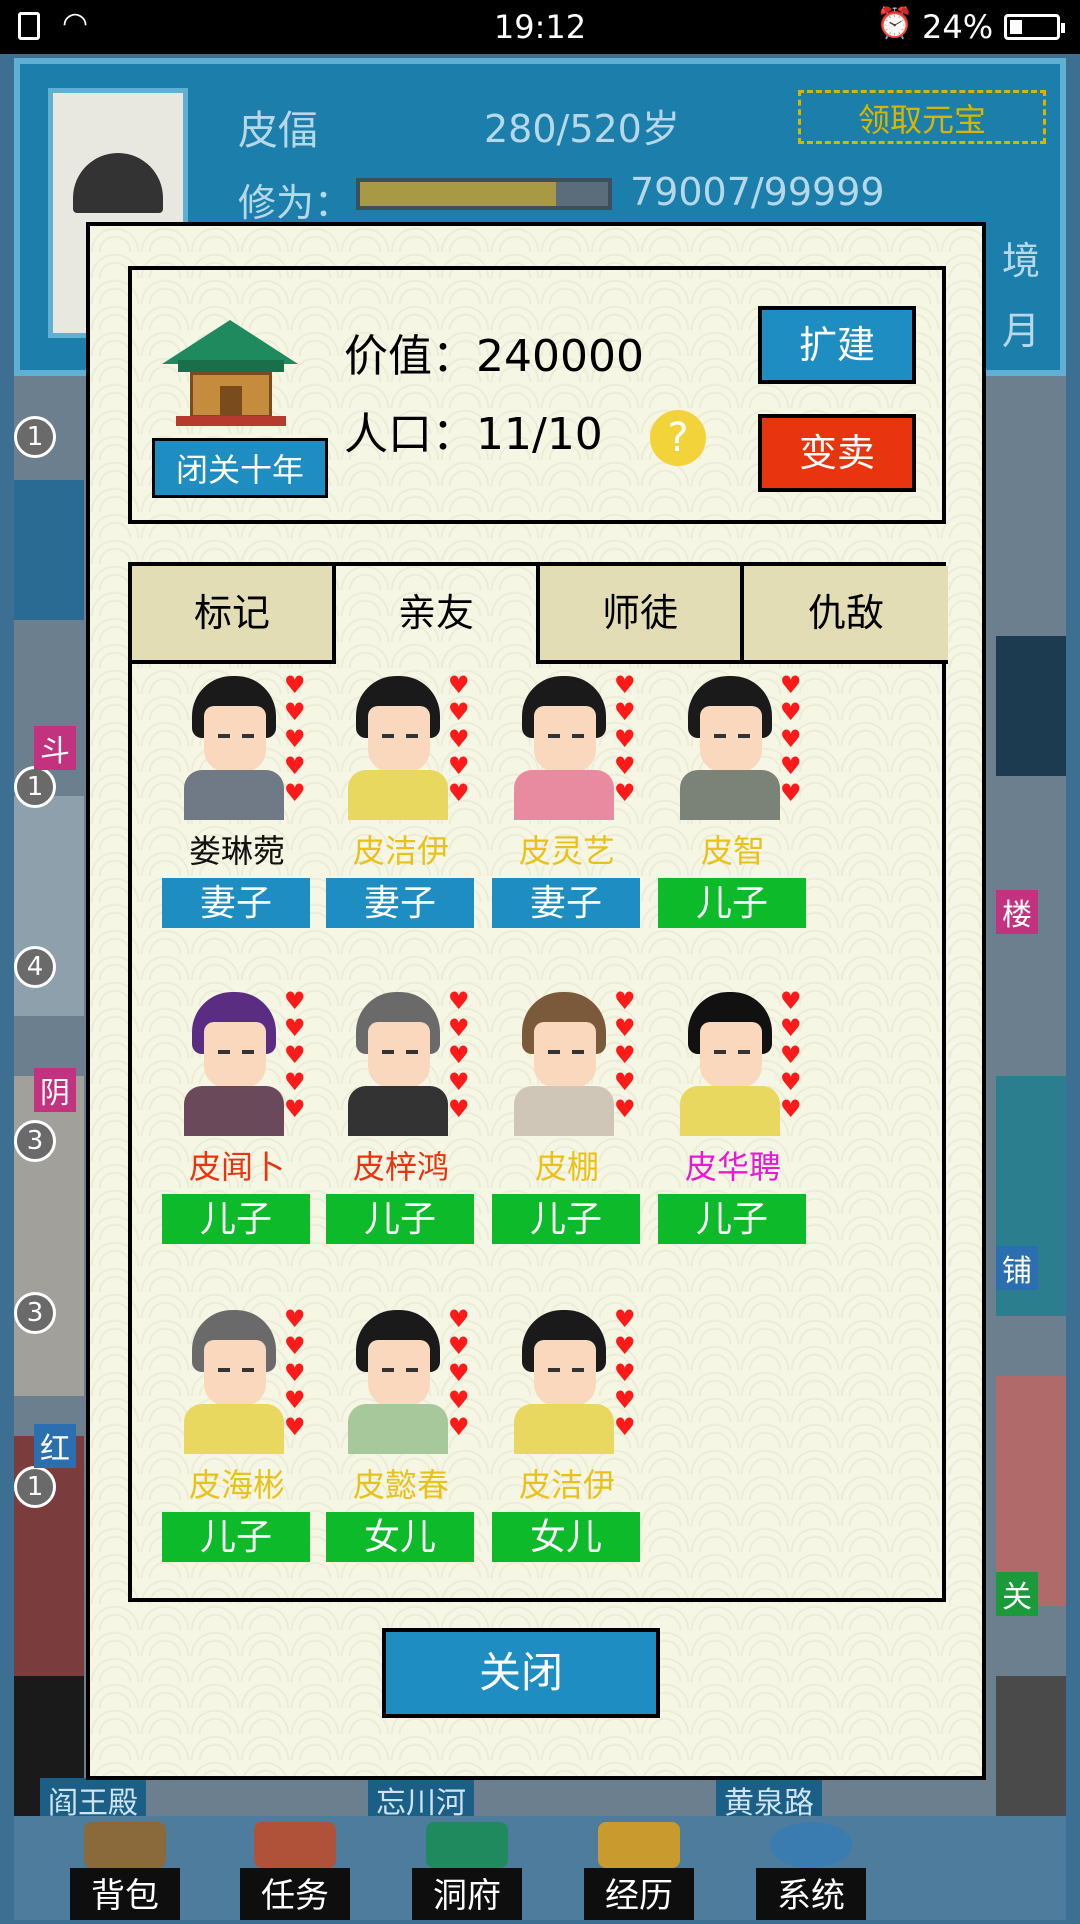 The width and height of the screenshot is (1080, 1924). Describe the element at coordinates (639, 1896) in the screenshot. I see `tab-label: 经历` at that location.